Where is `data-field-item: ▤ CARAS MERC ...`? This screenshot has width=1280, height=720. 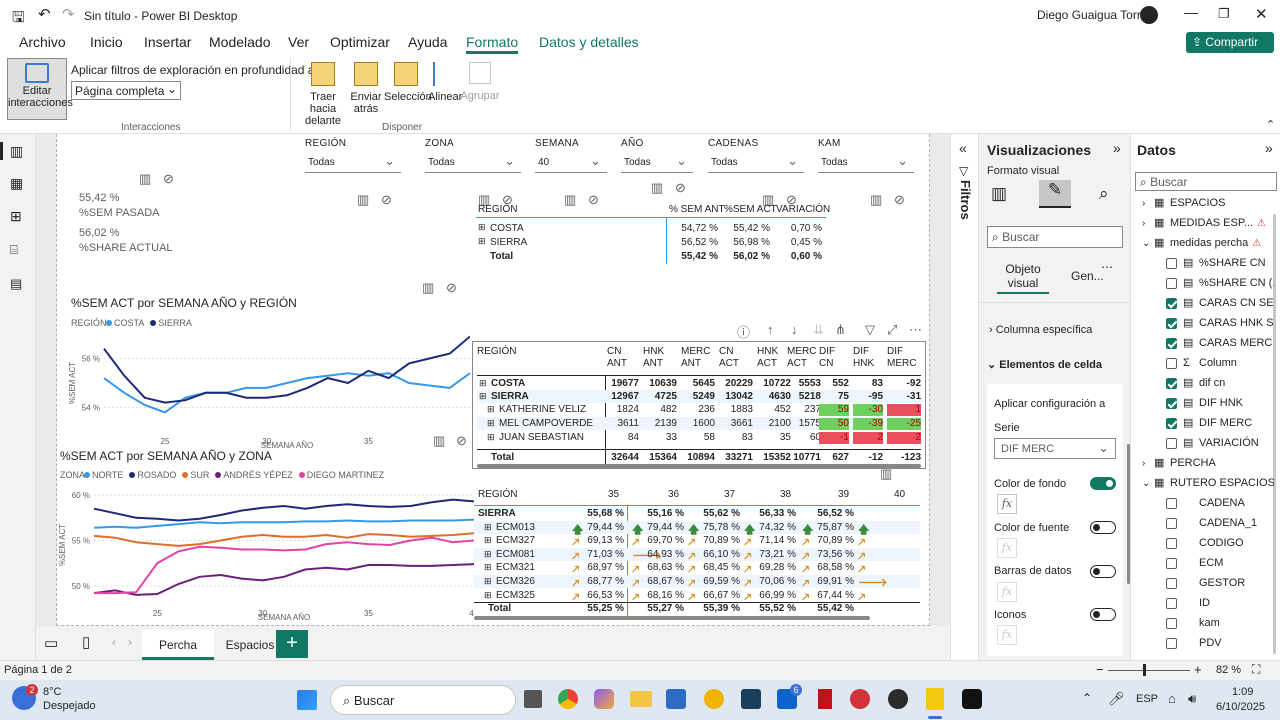 data-field-item: ▤ CARAS MERC ... is located at coordinates (1208, 343).